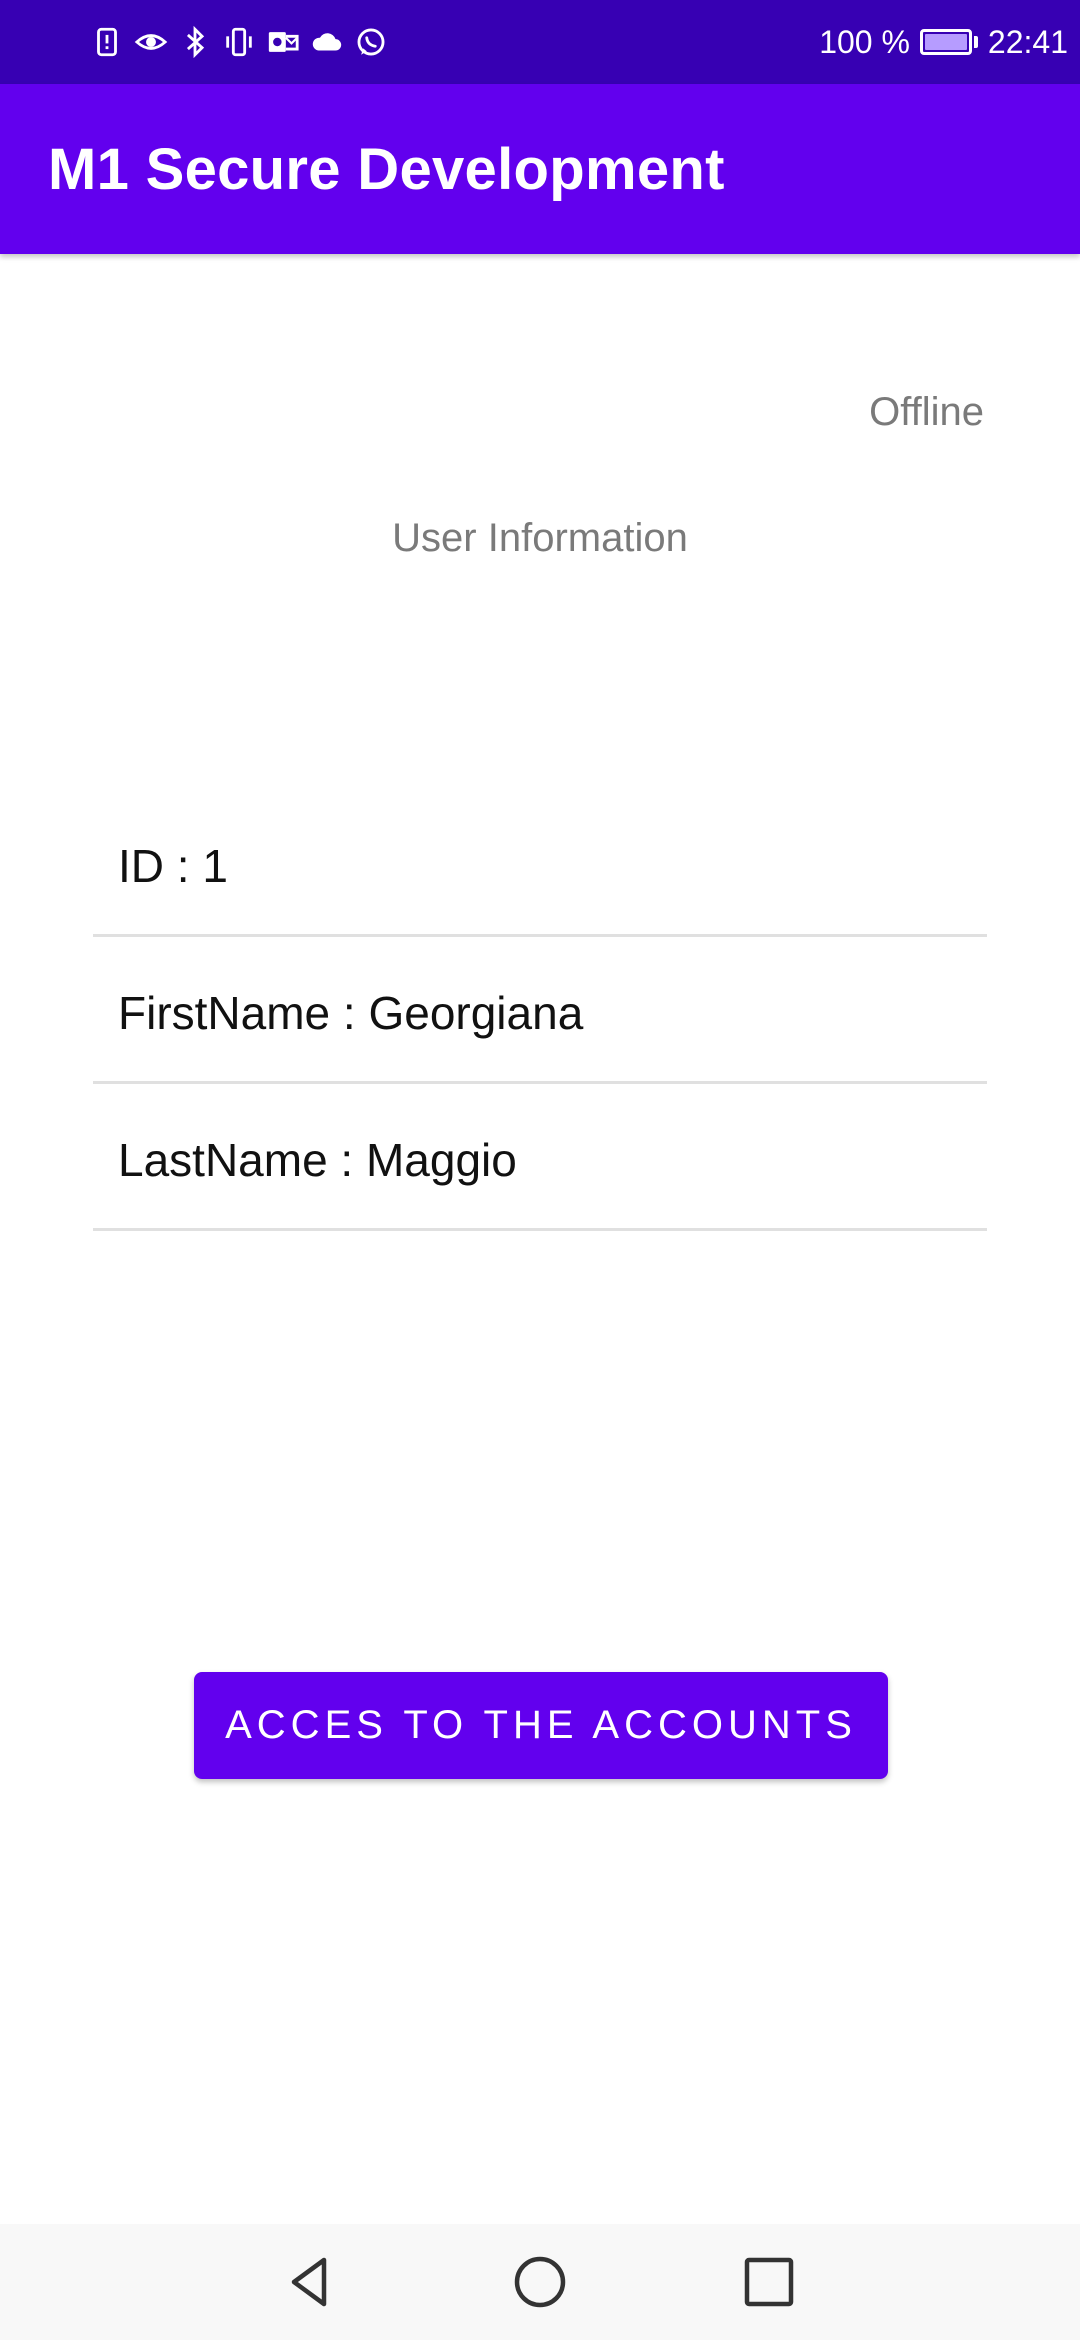 The width and height of the screenshot is (1080, 2340). Describe the element at coordinates (195, 42) in the screenshot. I see `bluetooth-icon` at that location.